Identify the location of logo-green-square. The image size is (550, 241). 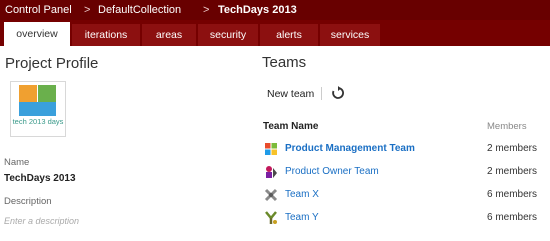
(47, 94).